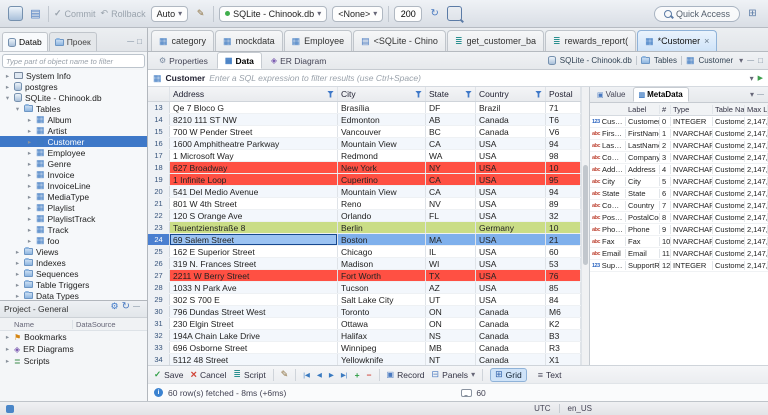 This screenshot has height=415, width=768. What do you see at coordinates (318, 40) in the screenshot?
I see `editor-tab: Employee` at bounding box center [318, 40].